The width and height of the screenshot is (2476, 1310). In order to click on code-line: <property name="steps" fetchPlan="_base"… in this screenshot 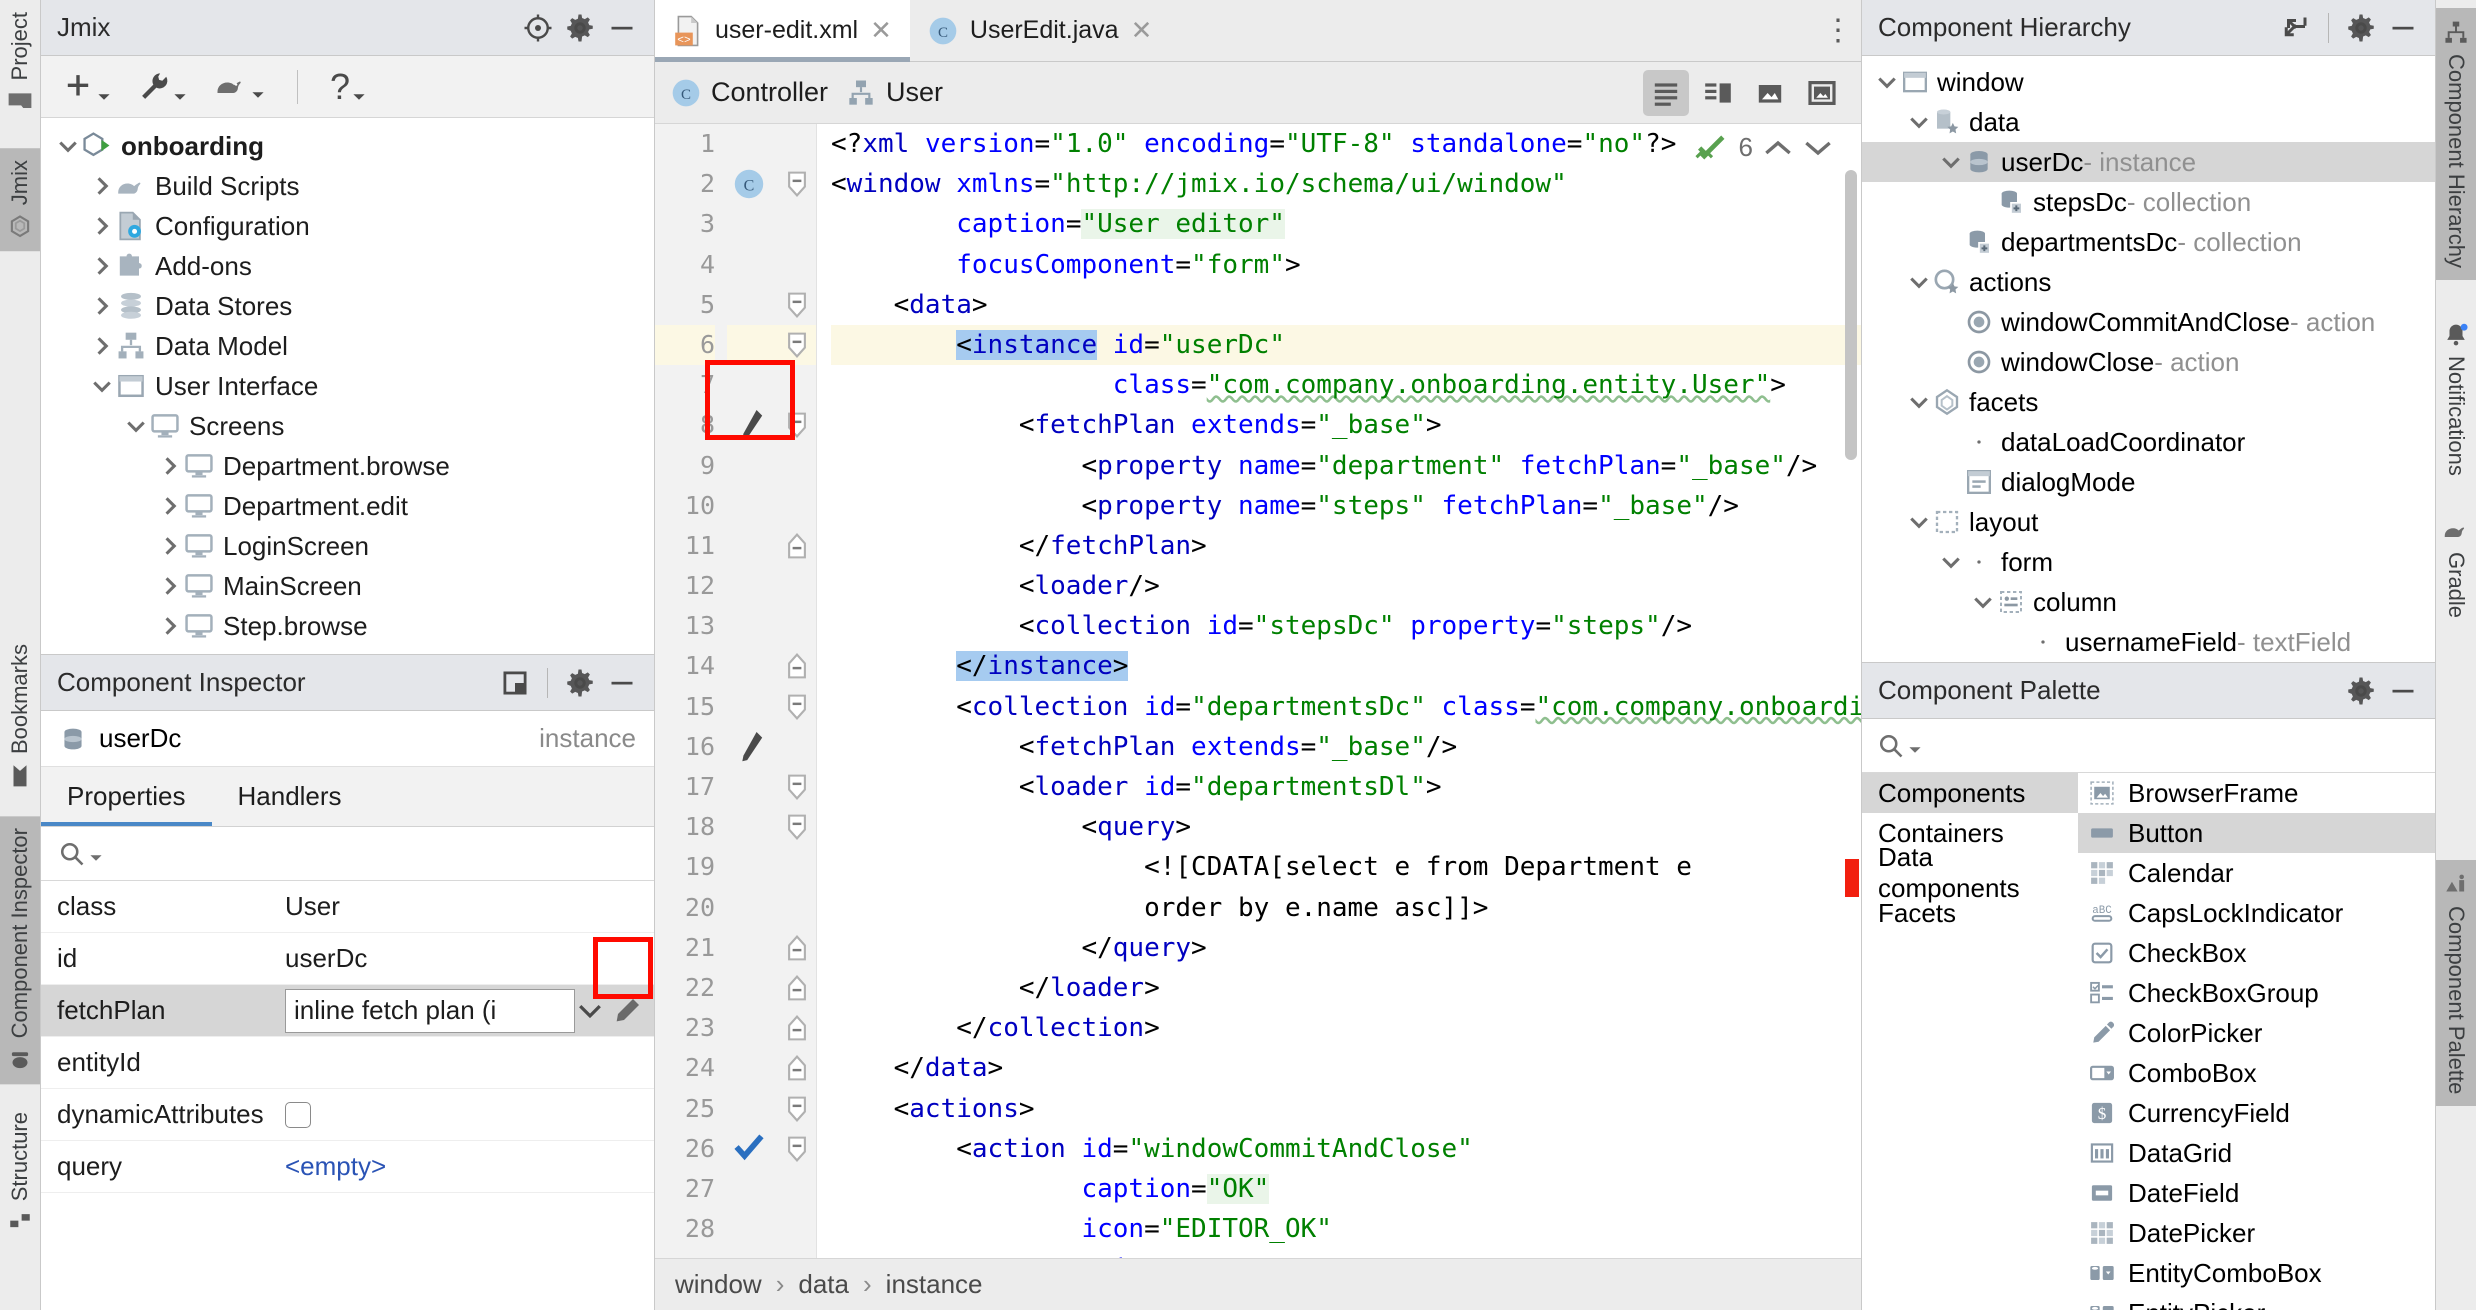, I will do `click(1346, 506)`.